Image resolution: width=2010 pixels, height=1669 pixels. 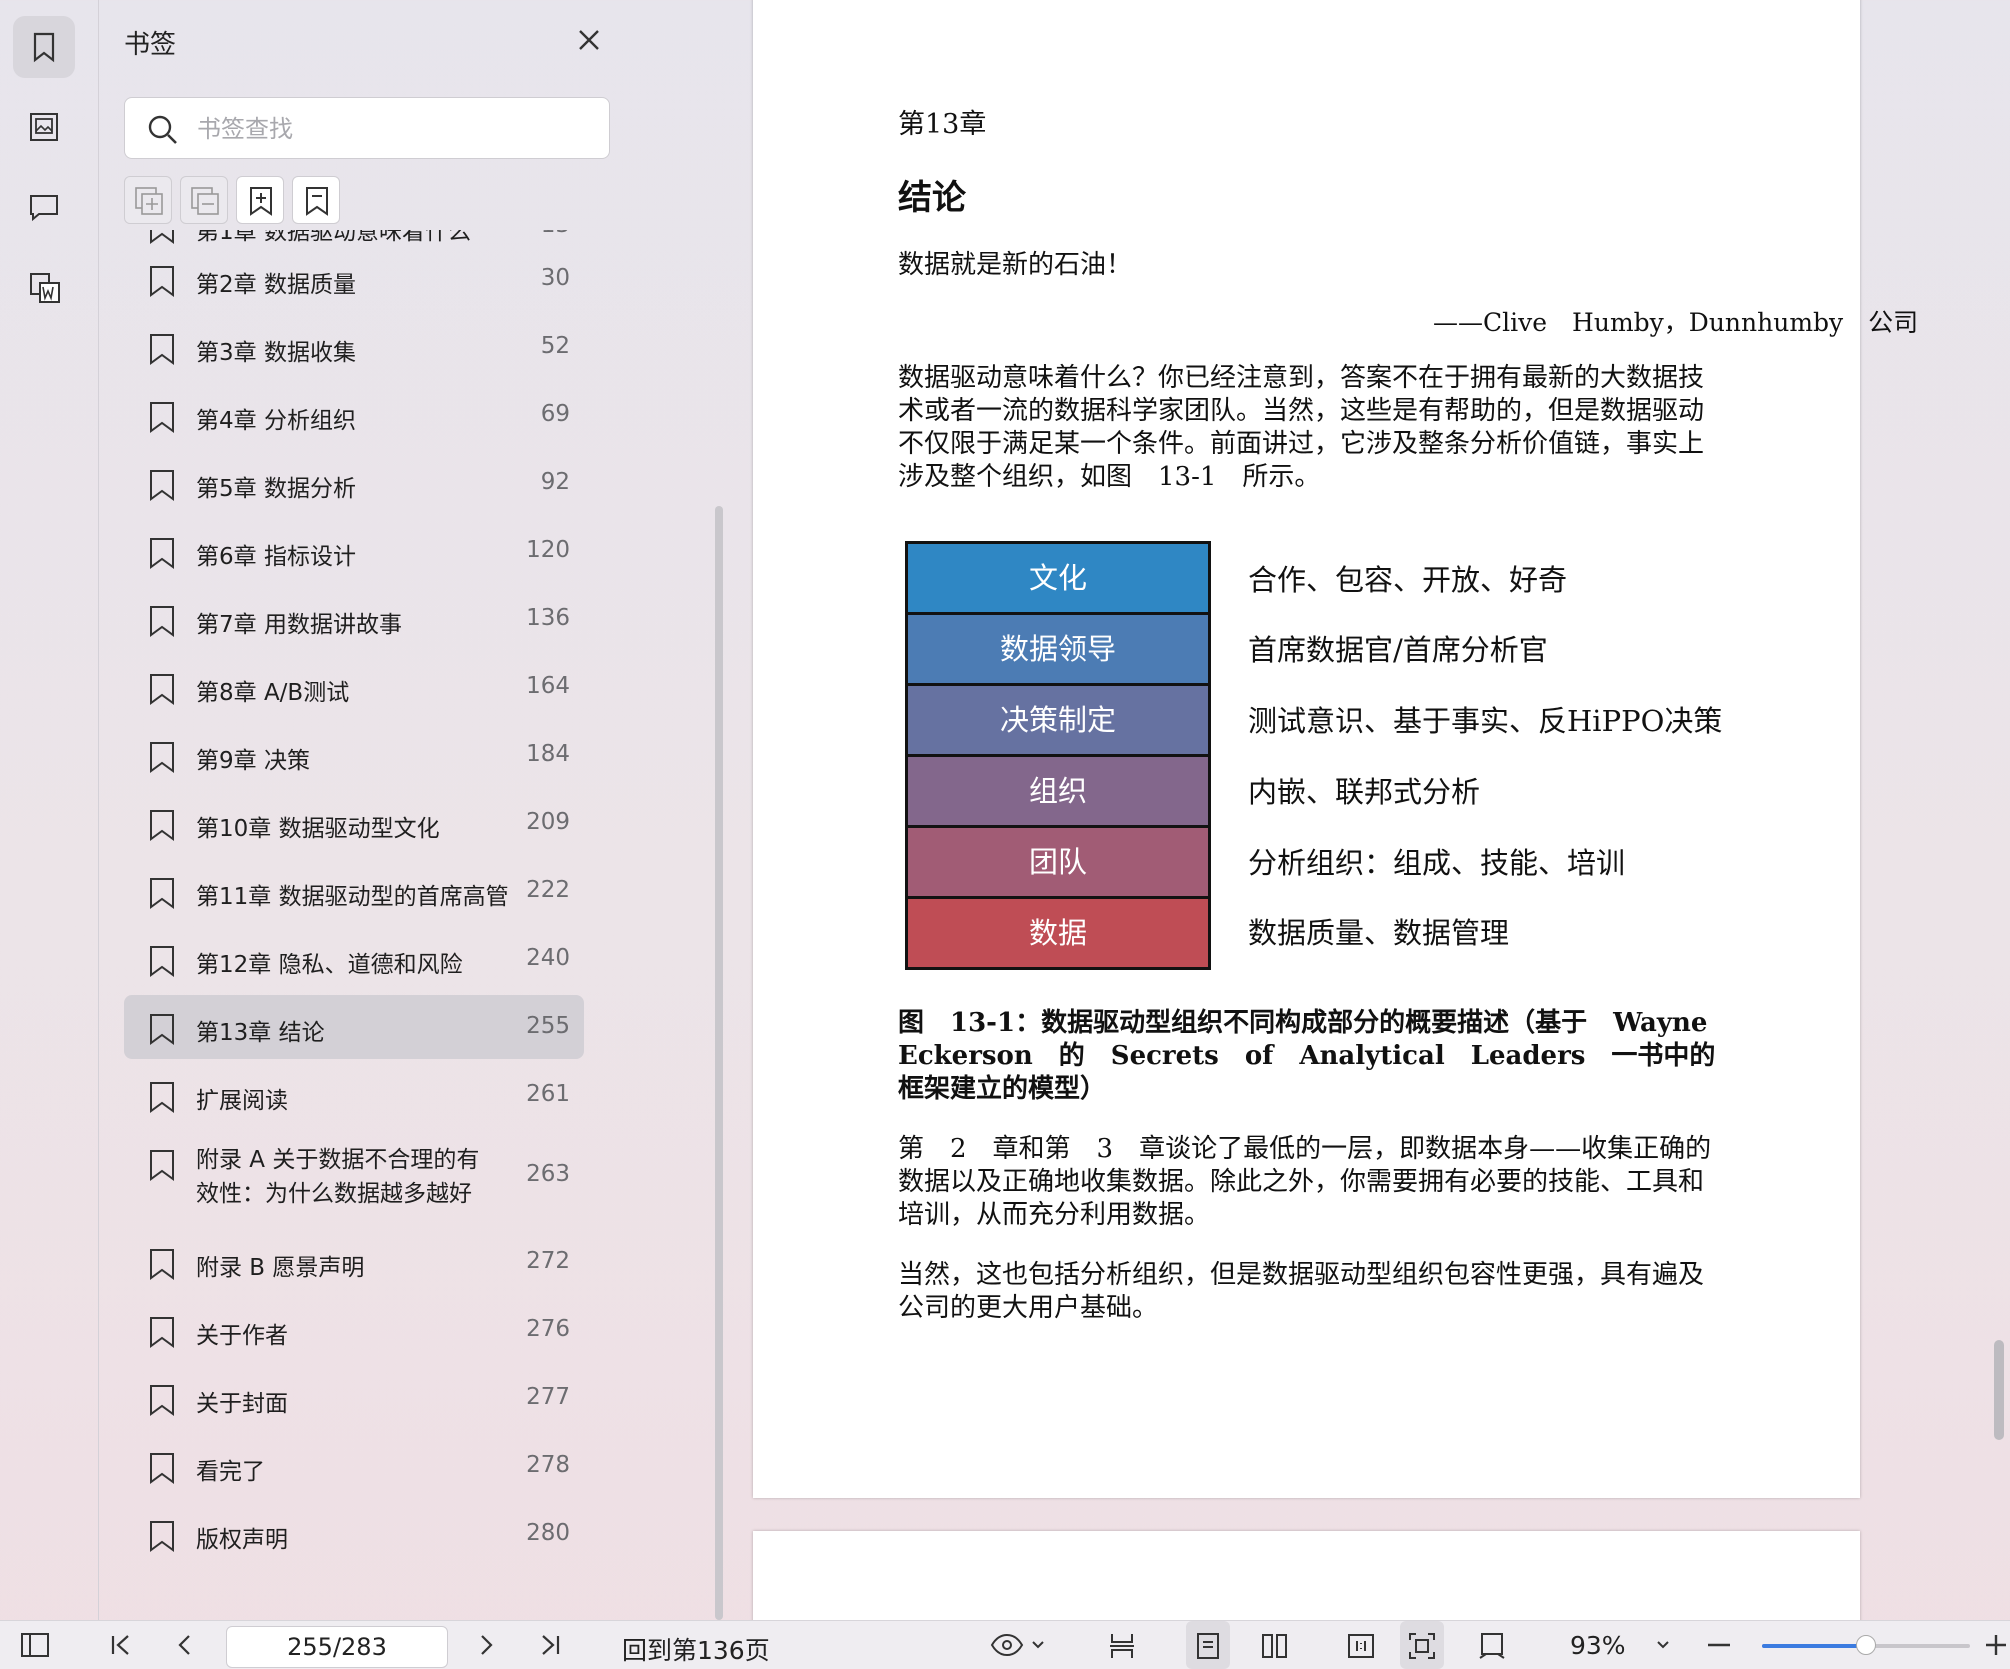 I want to click on page-number-field: 255/283, so click(x=337, y=1647).